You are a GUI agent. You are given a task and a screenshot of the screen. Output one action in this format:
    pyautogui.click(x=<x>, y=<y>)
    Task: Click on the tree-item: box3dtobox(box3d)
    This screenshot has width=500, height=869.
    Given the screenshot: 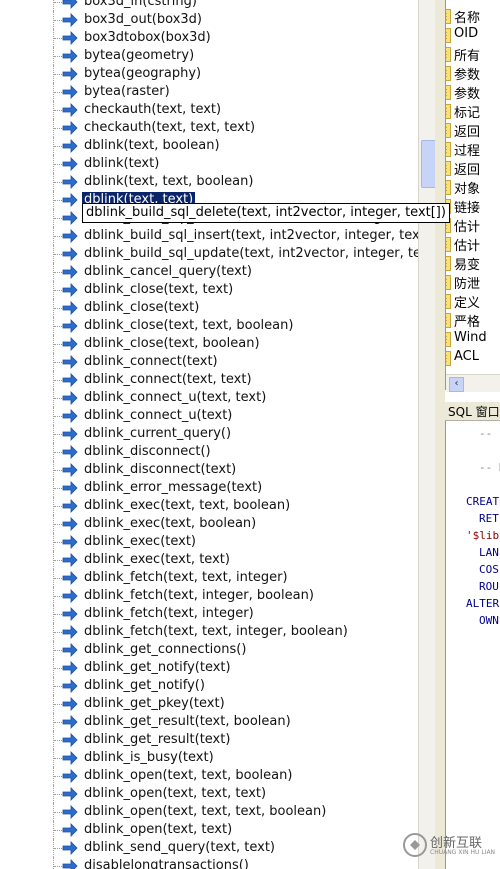 What is the action you would take?
    pyautogui.click(x=209, y=38)
    